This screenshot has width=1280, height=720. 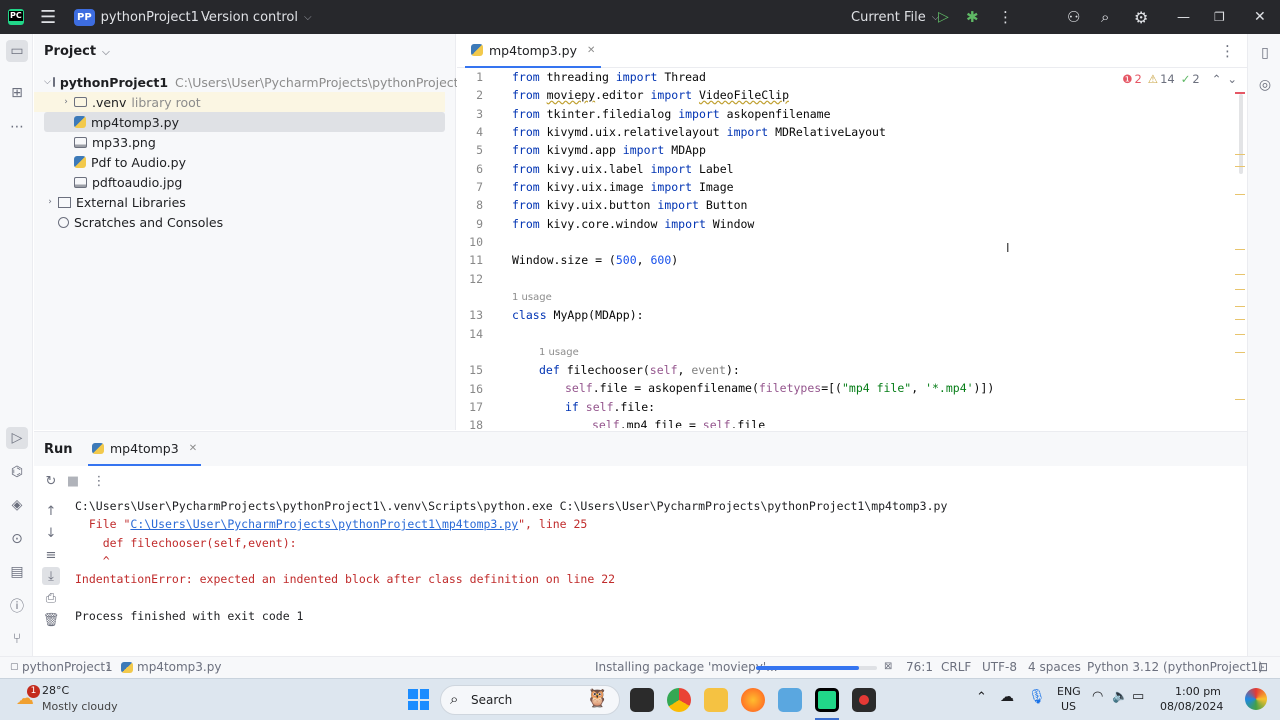 I want to click on task-view-icon, so click(x=642, y=700).